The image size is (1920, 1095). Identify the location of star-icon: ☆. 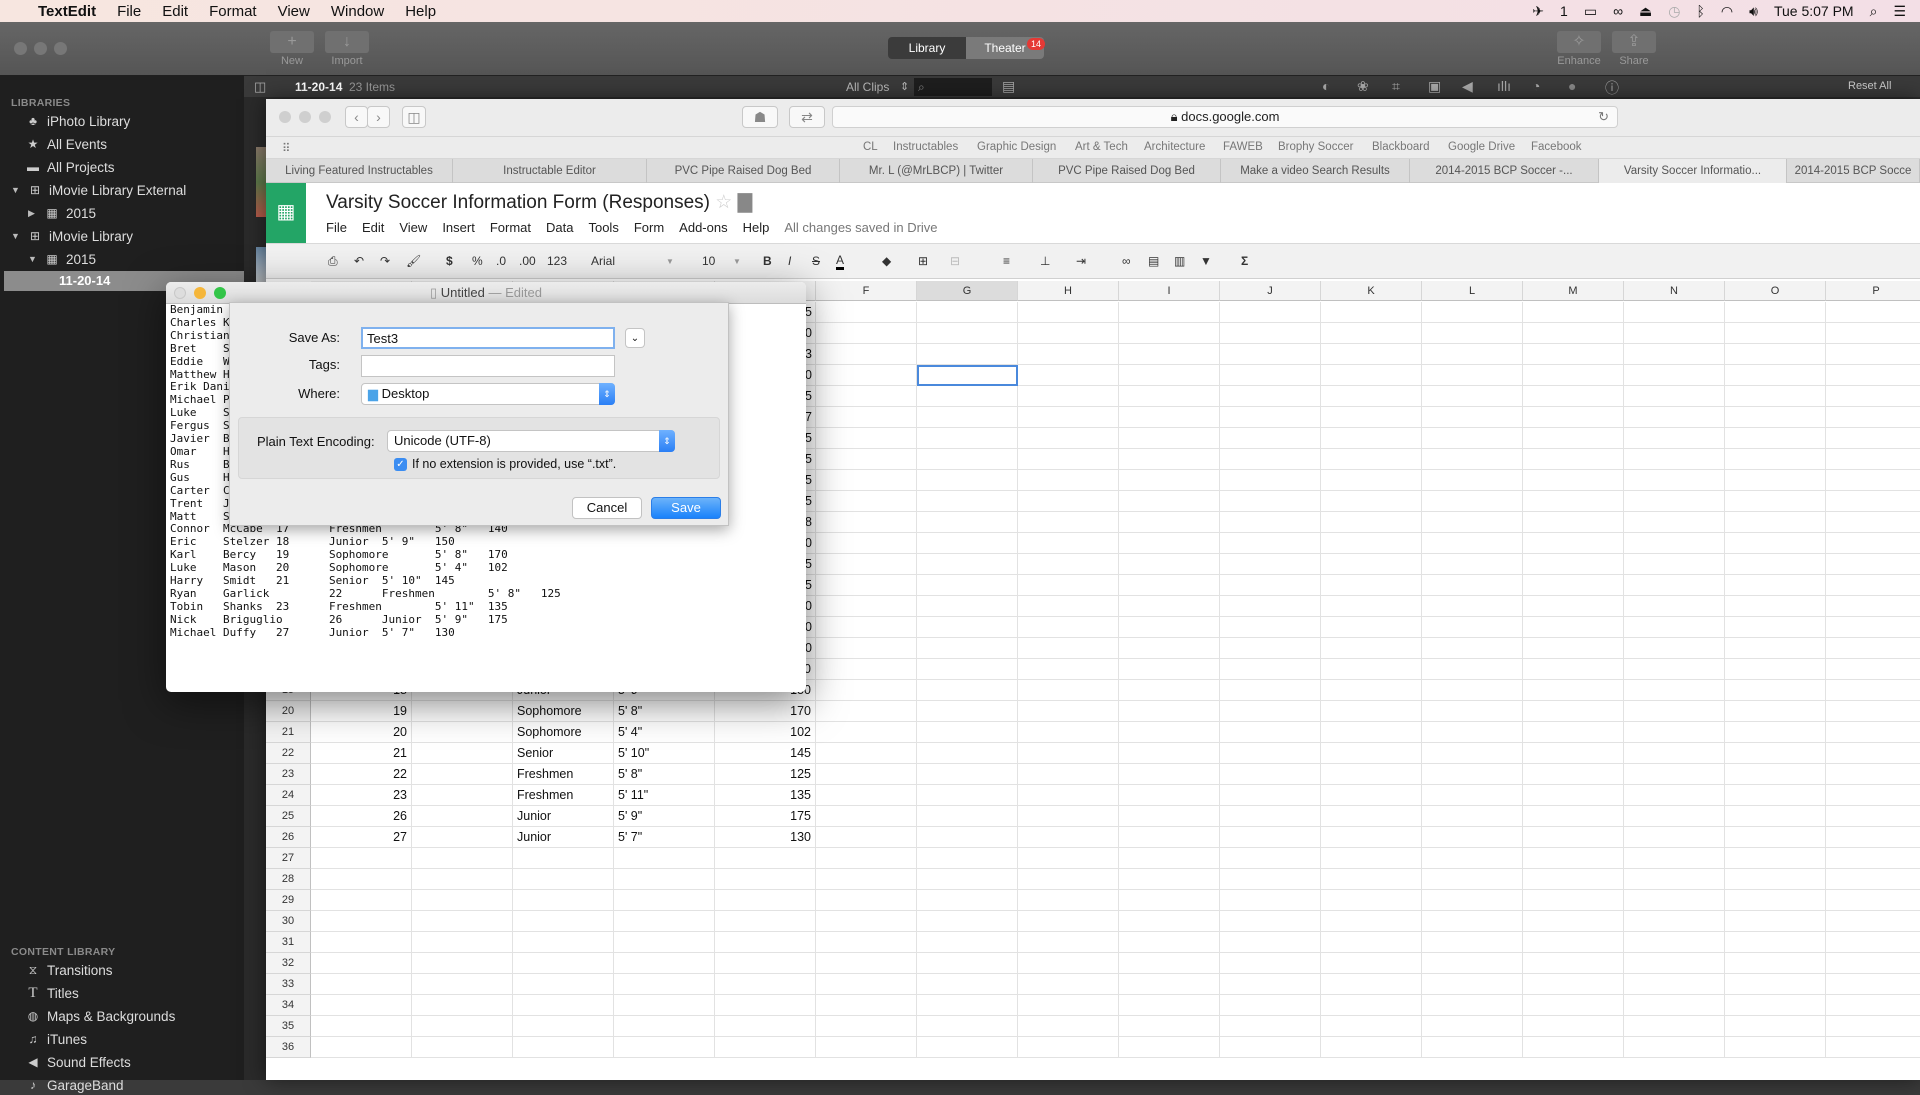
(723, 202).